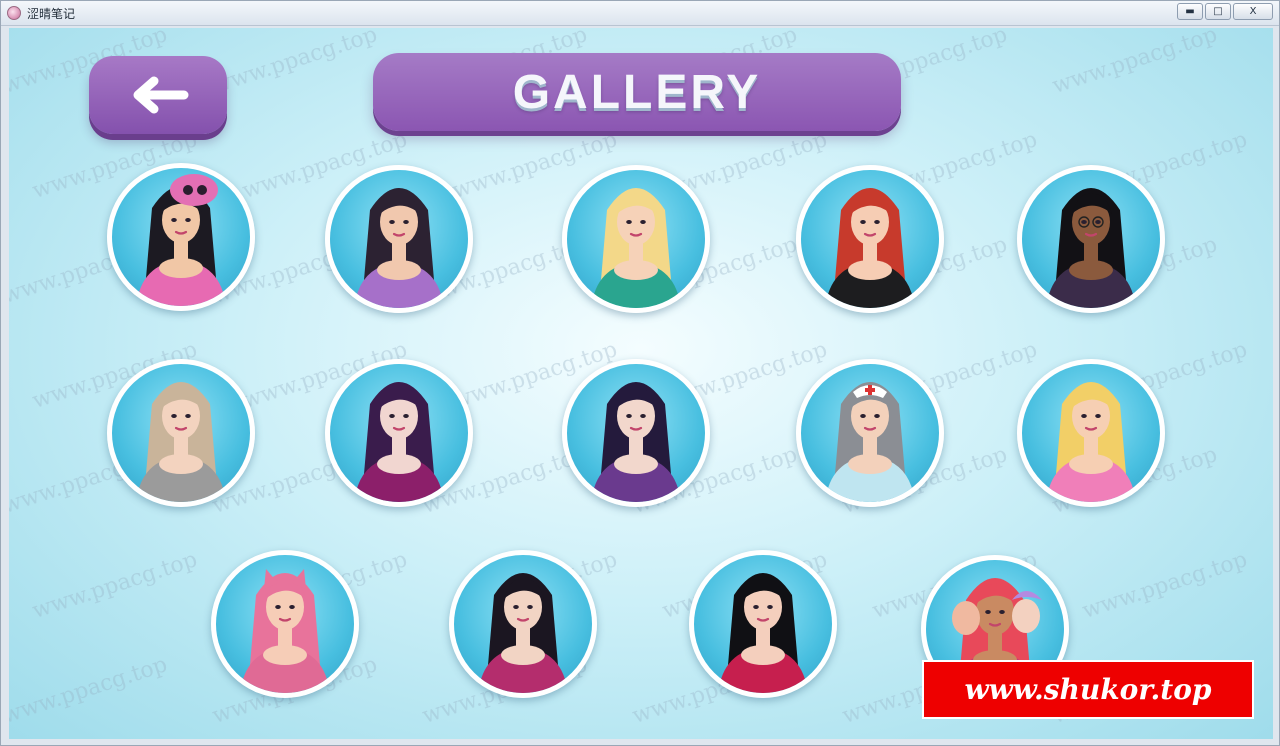 The width and height of the screenshot is (1280, 746). Describe the element at coordinates (640, 13) in the screenshot. I see `title-bar: 涩晴笔记 ▬ □ X` at that location.